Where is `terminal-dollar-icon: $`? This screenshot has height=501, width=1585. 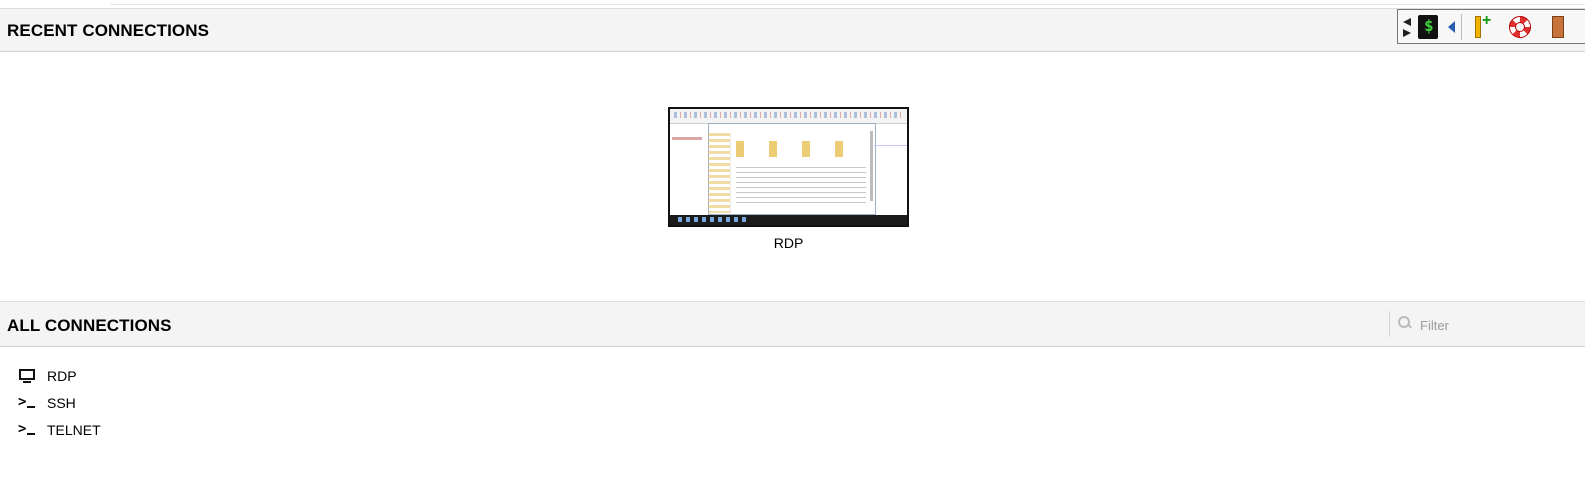 terminal-dollar-icon: $ is located at coordinates (1428, 27).